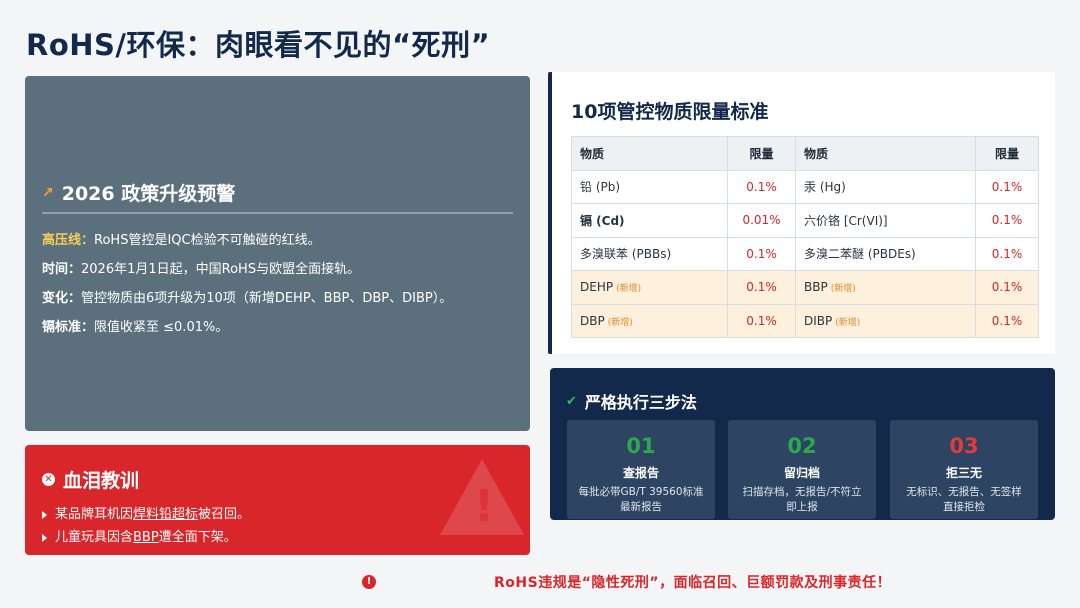 This screenshot has width=1080, height=608. Describe the element at coordinates (161, 327) in the screenshot. I see `policy-item-text: 限值收紧至 ≤0.01%。` at that location.